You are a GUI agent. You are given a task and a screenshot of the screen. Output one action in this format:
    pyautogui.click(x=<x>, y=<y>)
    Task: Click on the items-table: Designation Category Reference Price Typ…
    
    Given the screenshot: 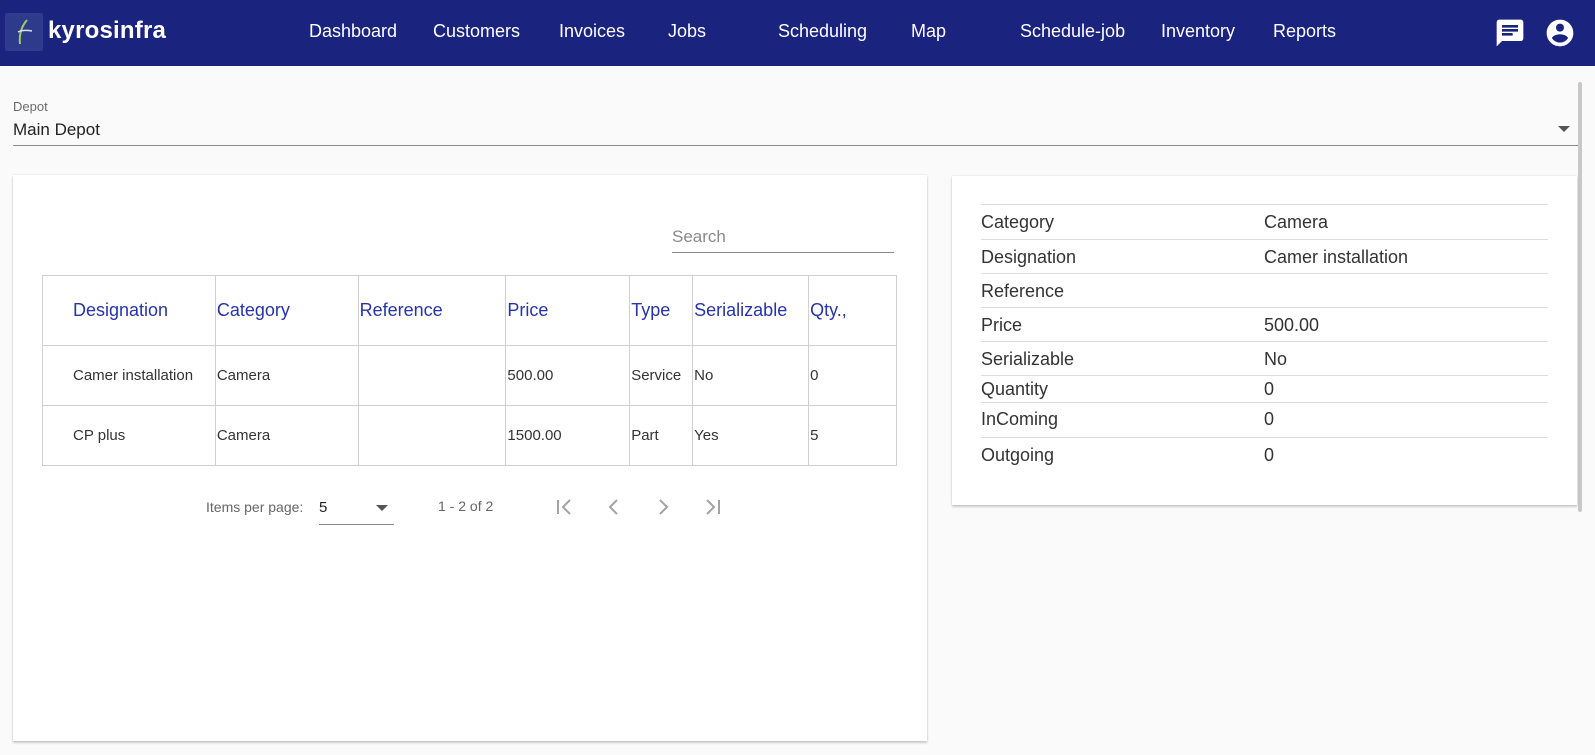 What is the action you would take?
    pyautogui.click(x=469, y=370)
    